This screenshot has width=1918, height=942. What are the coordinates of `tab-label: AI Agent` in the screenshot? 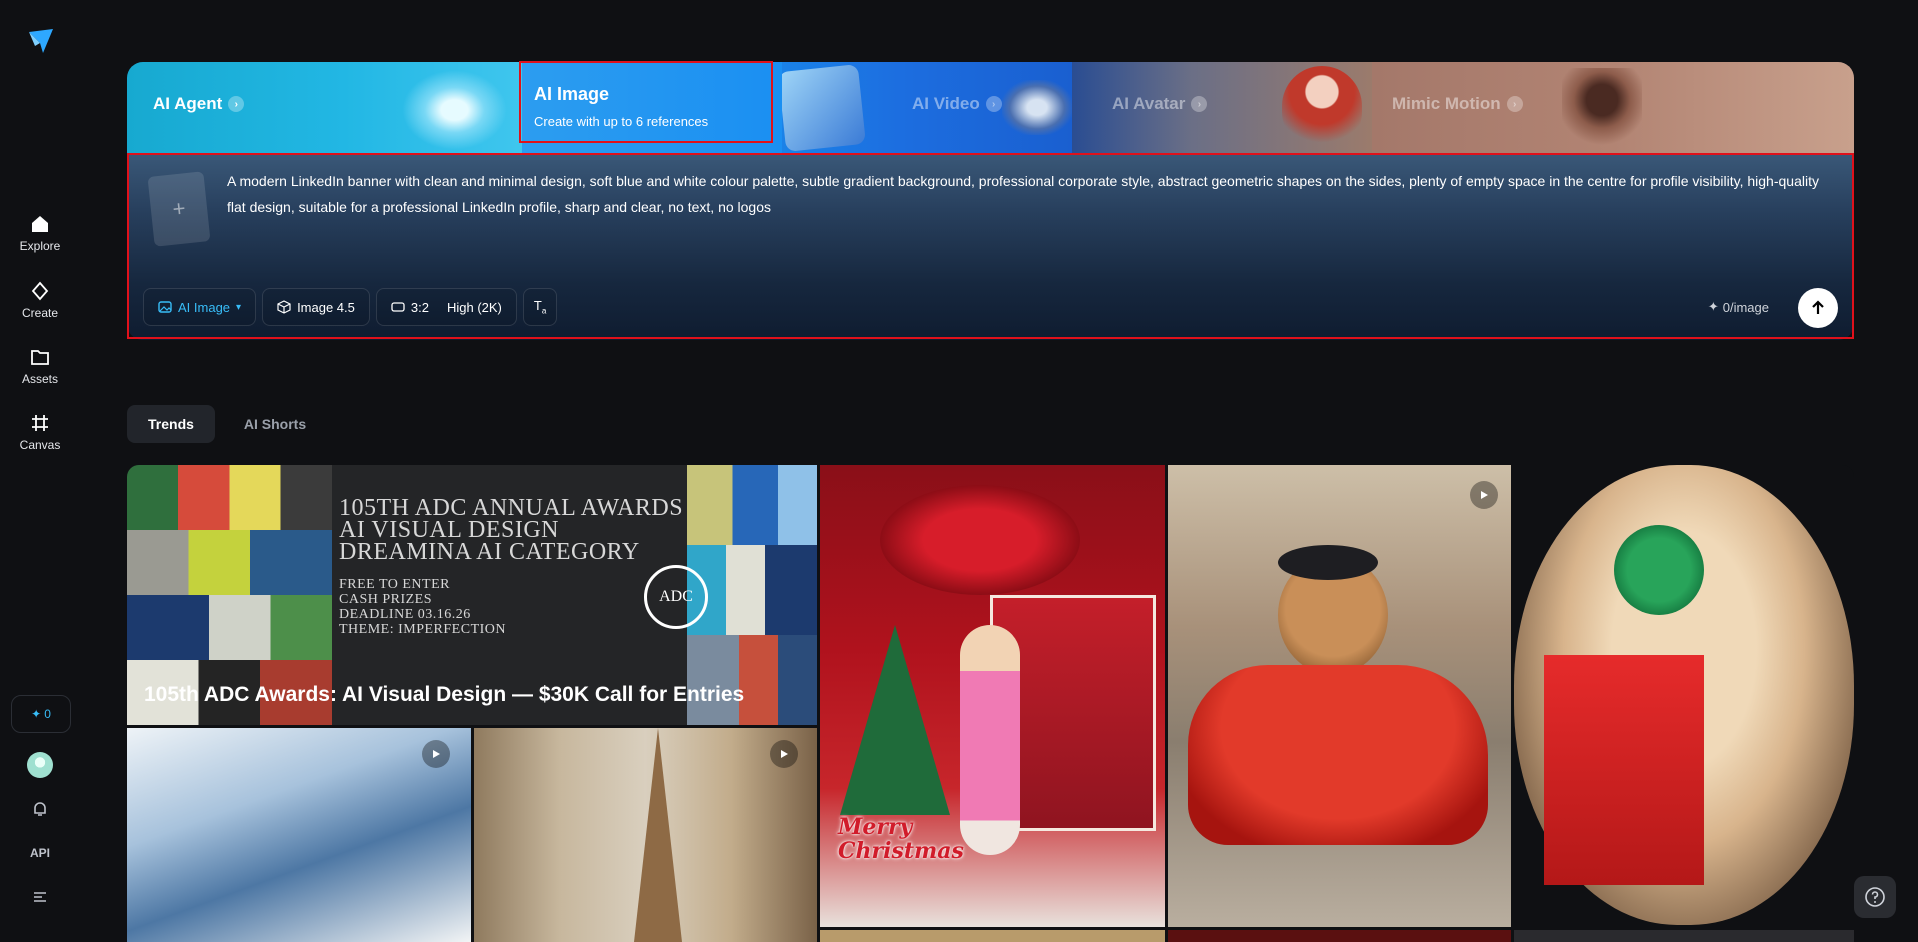 It's located at (188, 103).